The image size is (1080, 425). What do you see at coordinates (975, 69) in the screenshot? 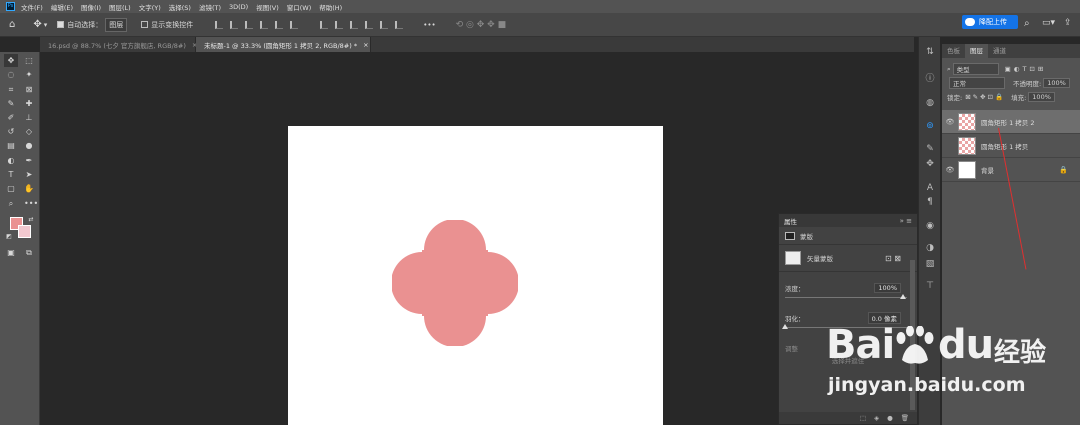
I see `filter-kind-dropdown: 类型` at bounding box center [975, 69].